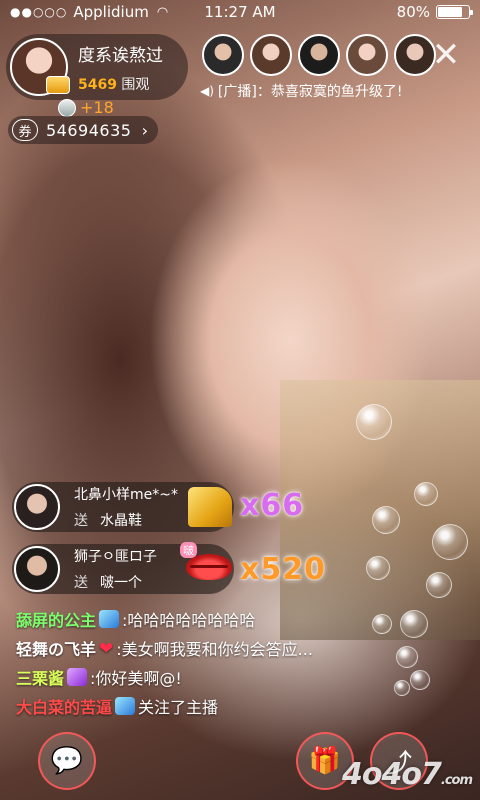 This screenshot has width=480, height=800. Describe the element at coordinates (136, 678) in the screenshot. I see `chat-text: :你好美啊@!` at that location.